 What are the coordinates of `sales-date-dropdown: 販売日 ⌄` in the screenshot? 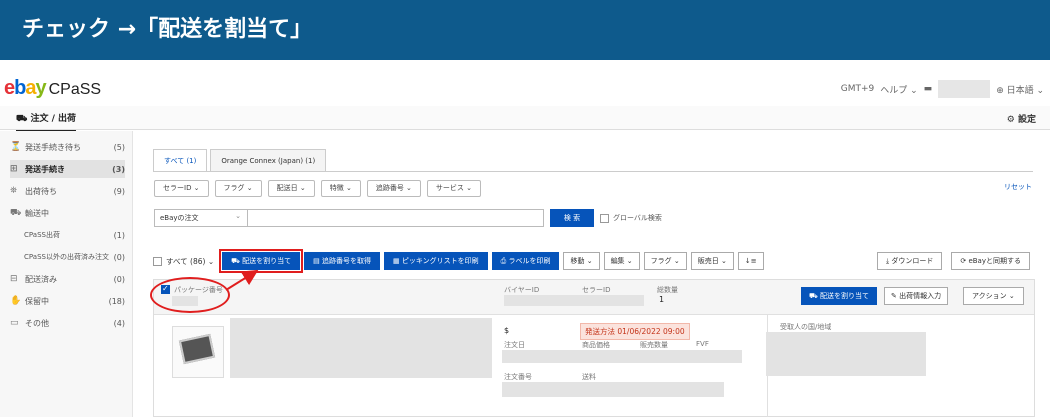 It's located at (712, 261).